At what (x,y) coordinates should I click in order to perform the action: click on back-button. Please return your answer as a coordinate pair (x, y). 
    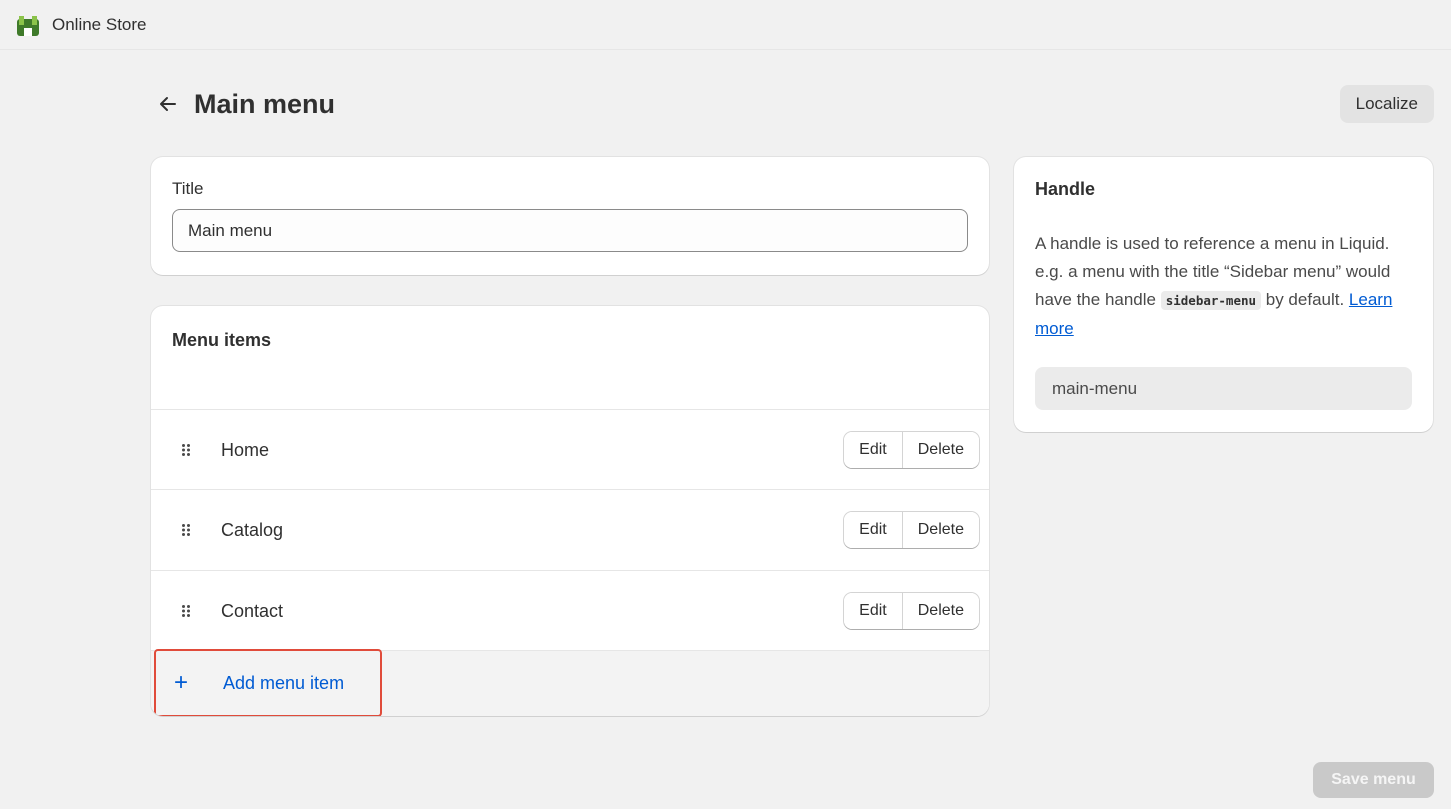
    Looking at the image, I should click on (168, 104).